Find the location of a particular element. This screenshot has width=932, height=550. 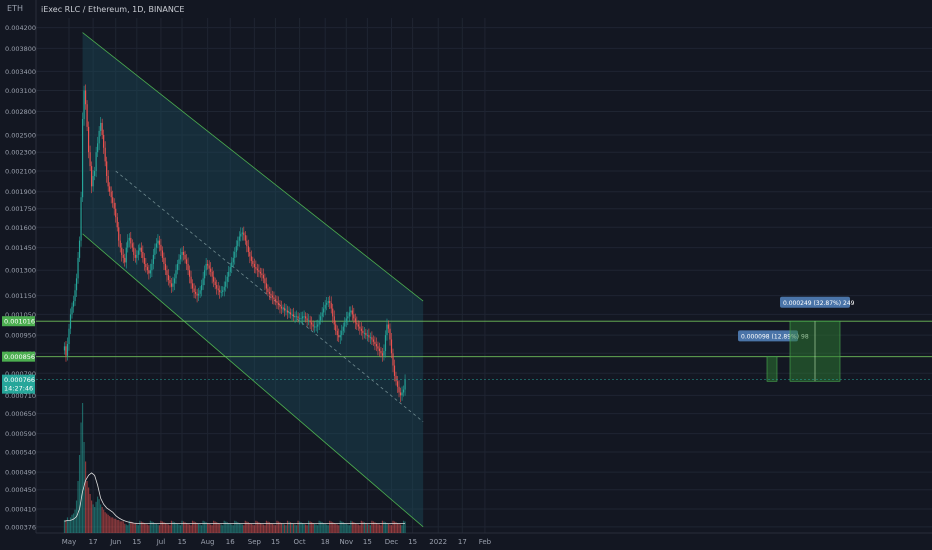

chart-title: iExec RLC / Ethereum, 1D, BINANCE is located at coordinates (112, 9).